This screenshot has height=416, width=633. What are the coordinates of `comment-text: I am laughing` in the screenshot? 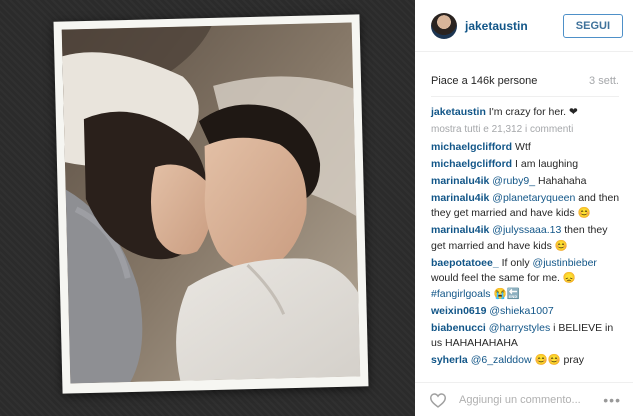 It's located at (547, 163).